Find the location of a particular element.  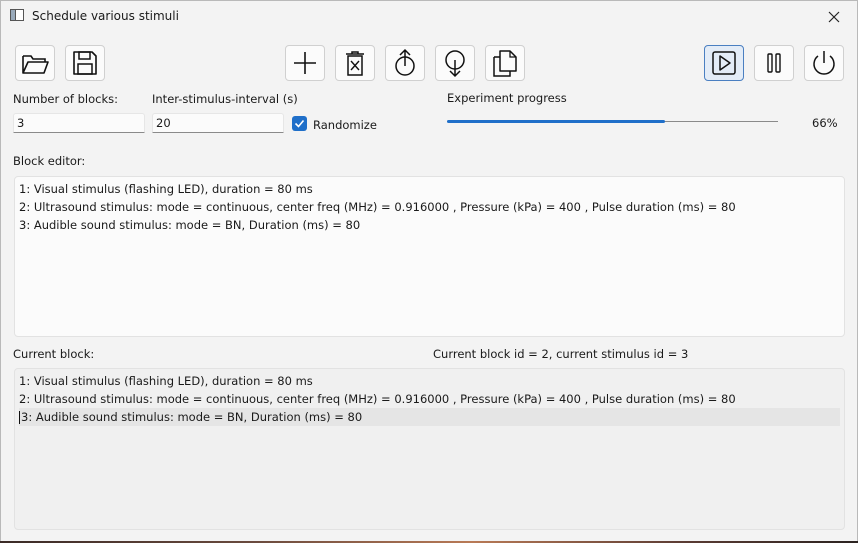

close-icon is located at coordinates (834, 16).